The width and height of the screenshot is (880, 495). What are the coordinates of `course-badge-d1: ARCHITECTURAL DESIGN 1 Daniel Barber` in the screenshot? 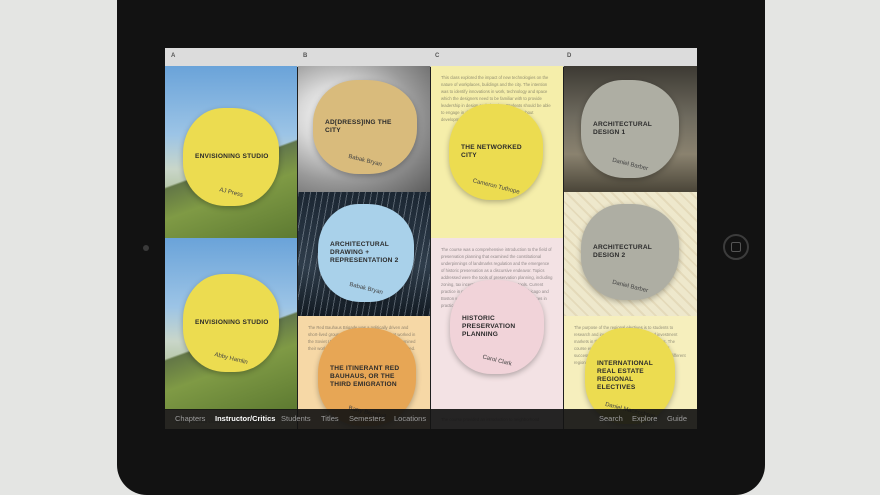 It's located at (630, 129).